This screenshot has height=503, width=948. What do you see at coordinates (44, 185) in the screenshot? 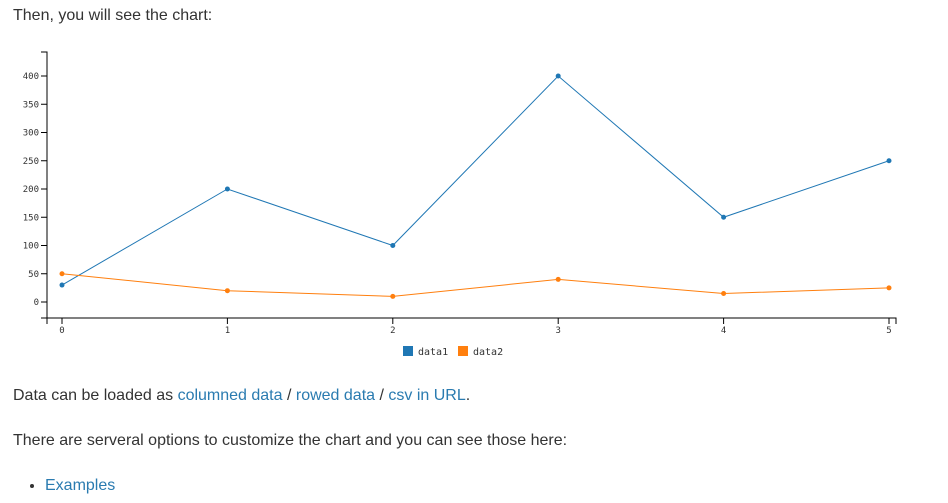
I see `y-axis-line` at bounding box center [44, 185].